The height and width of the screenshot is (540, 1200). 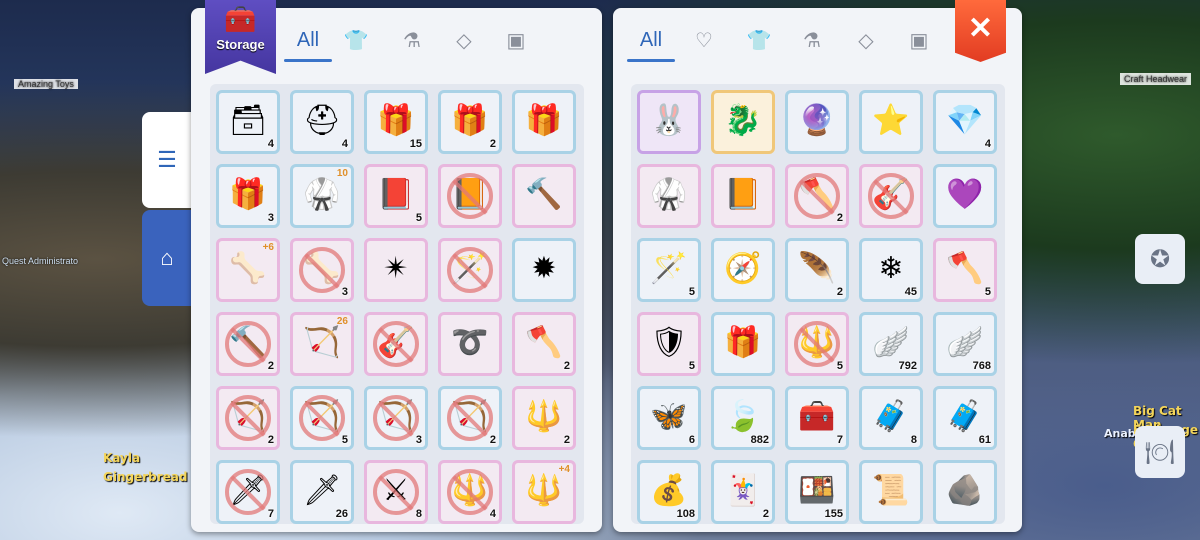 I want to click on item-count: 61, so click(x=984, y=440).